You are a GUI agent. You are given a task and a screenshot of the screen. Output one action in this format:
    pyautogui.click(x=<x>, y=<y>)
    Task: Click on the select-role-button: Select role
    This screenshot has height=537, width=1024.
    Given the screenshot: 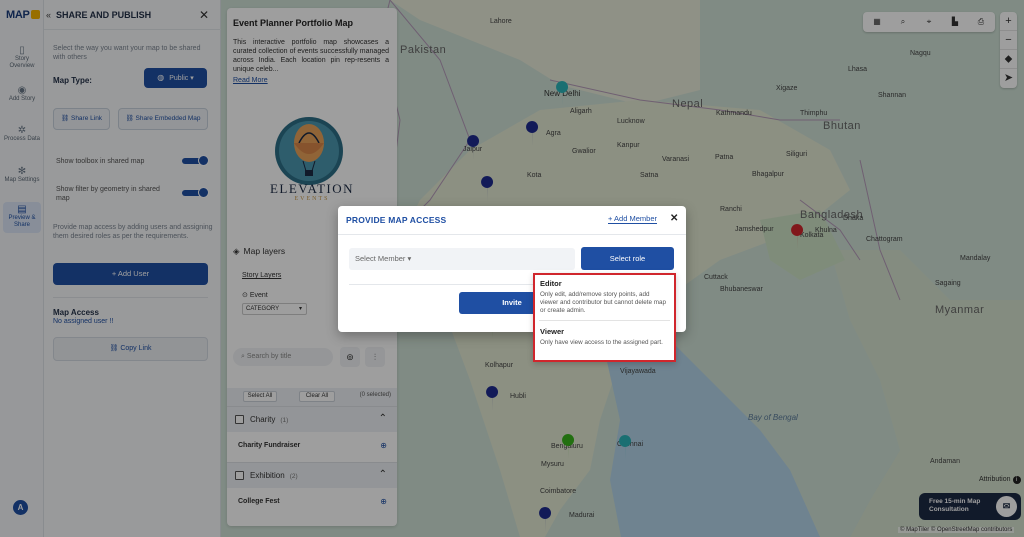 What is the action you would take?
    pyautogui.click(x=627, y=258)
    